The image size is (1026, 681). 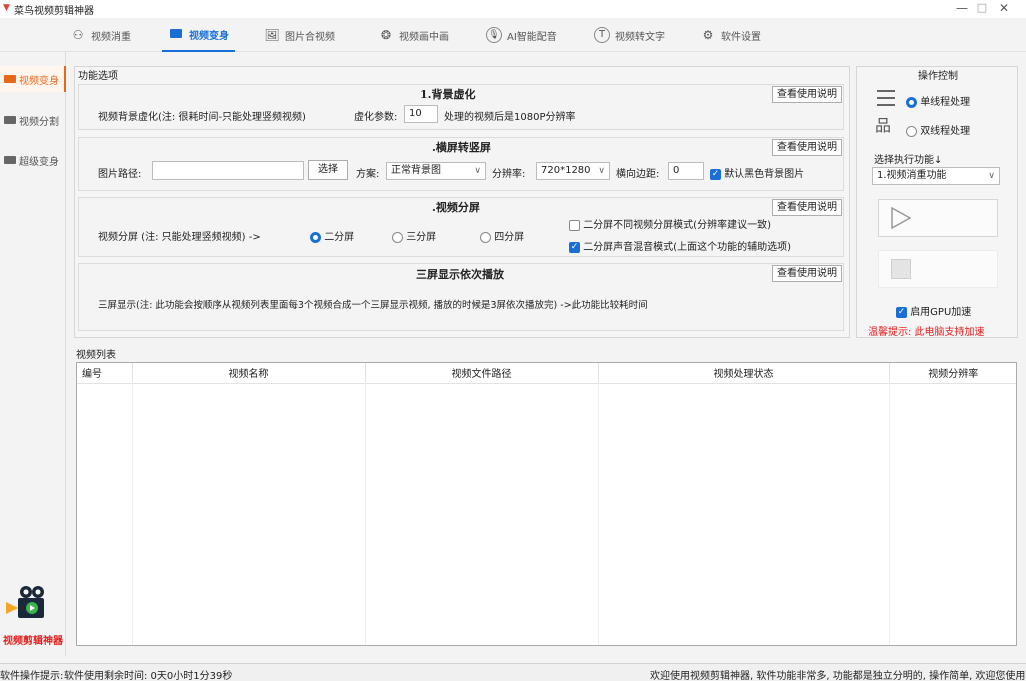 I want to click on film-reel-icon: ❂, so click(x=386, y=35).